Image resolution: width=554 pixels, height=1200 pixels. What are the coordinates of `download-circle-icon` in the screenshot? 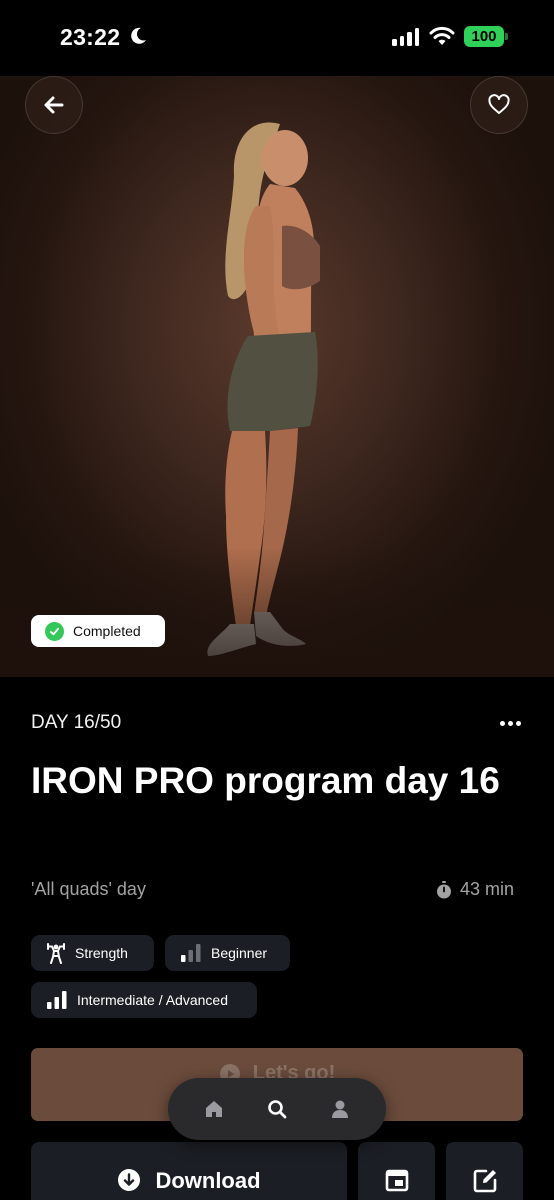 It's located at (129, 1180).